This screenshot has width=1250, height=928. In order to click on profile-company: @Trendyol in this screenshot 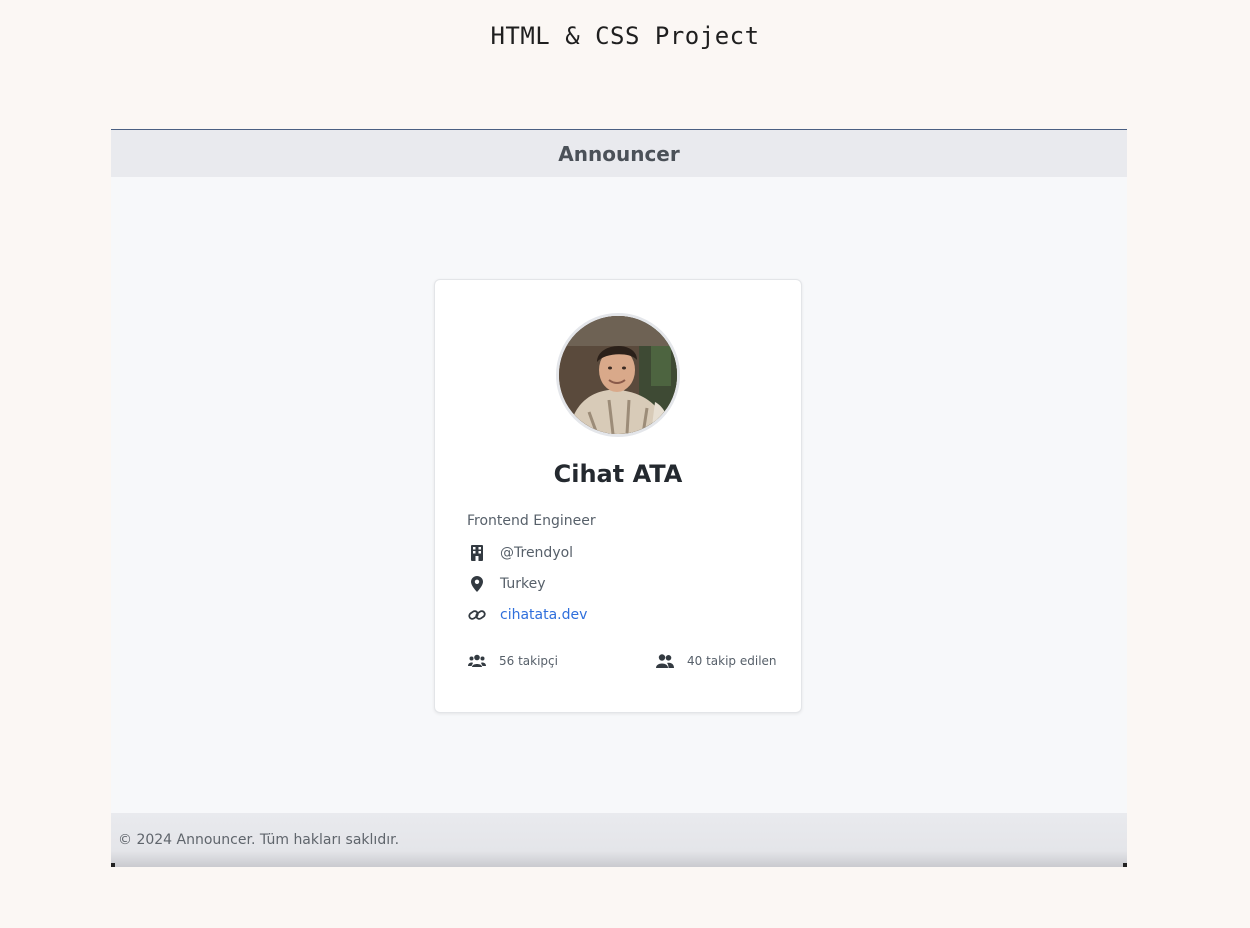, I will do `click(537, 553)`.